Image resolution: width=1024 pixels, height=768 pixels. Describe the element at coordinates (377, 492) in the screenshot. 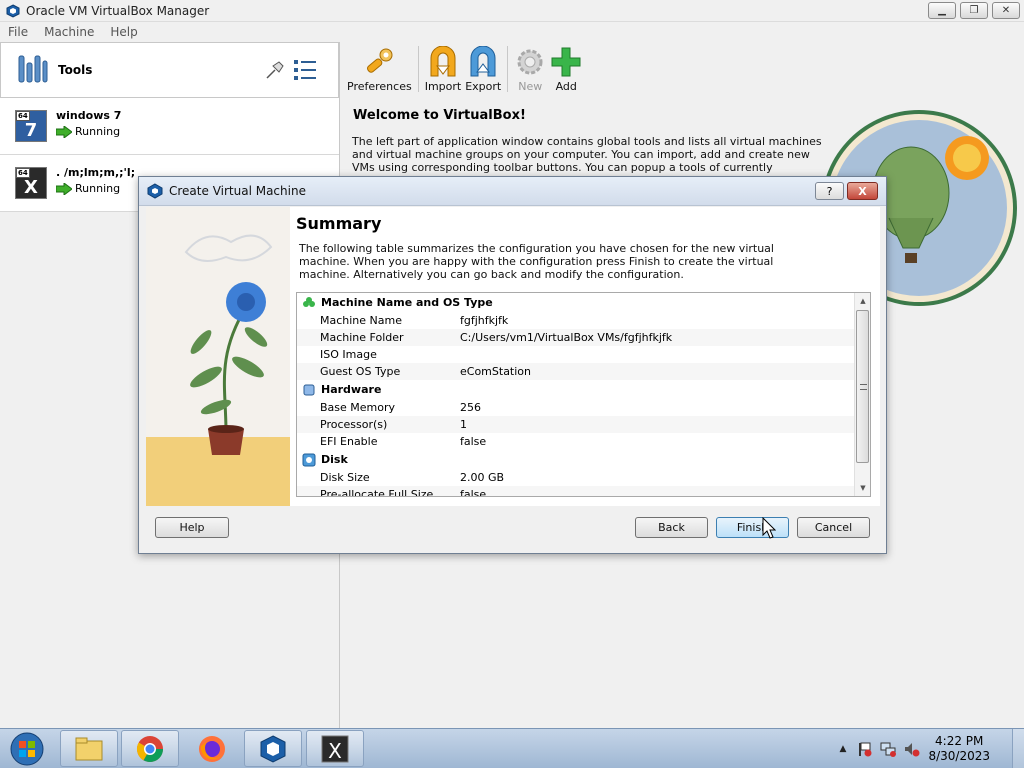

I see `row-key: Pre-allocate Full Size` at that location.